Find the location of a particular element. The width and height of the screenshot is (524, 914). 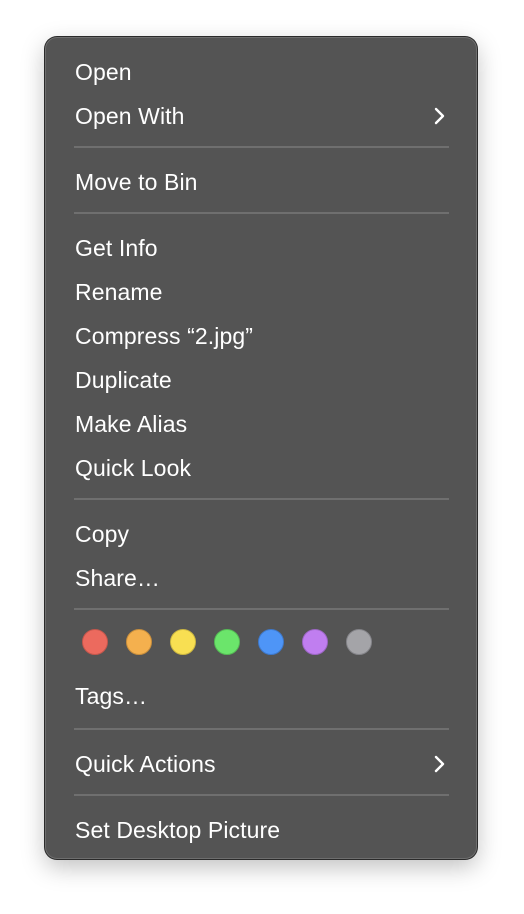

tag-green-dot is located at coordinates (227, 642).